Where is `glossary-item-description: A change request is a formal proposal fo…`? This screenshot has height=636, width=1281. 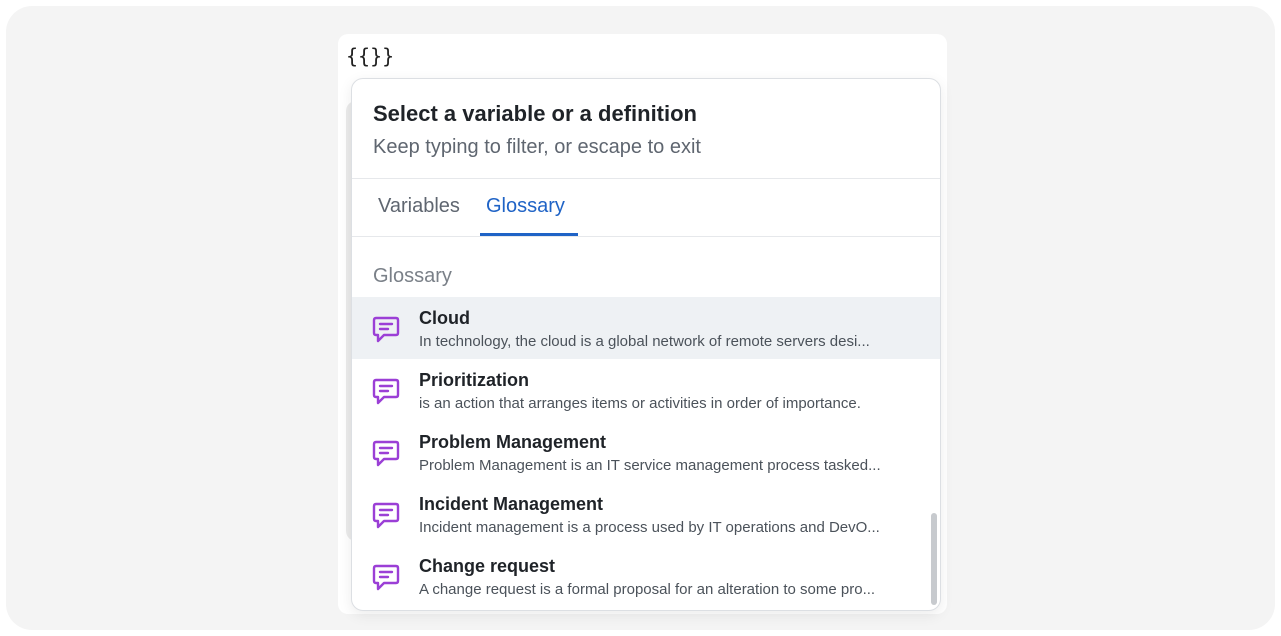 glossary-item-description: A change request is a formal proposal fo… is located at coordinates (647, 589).